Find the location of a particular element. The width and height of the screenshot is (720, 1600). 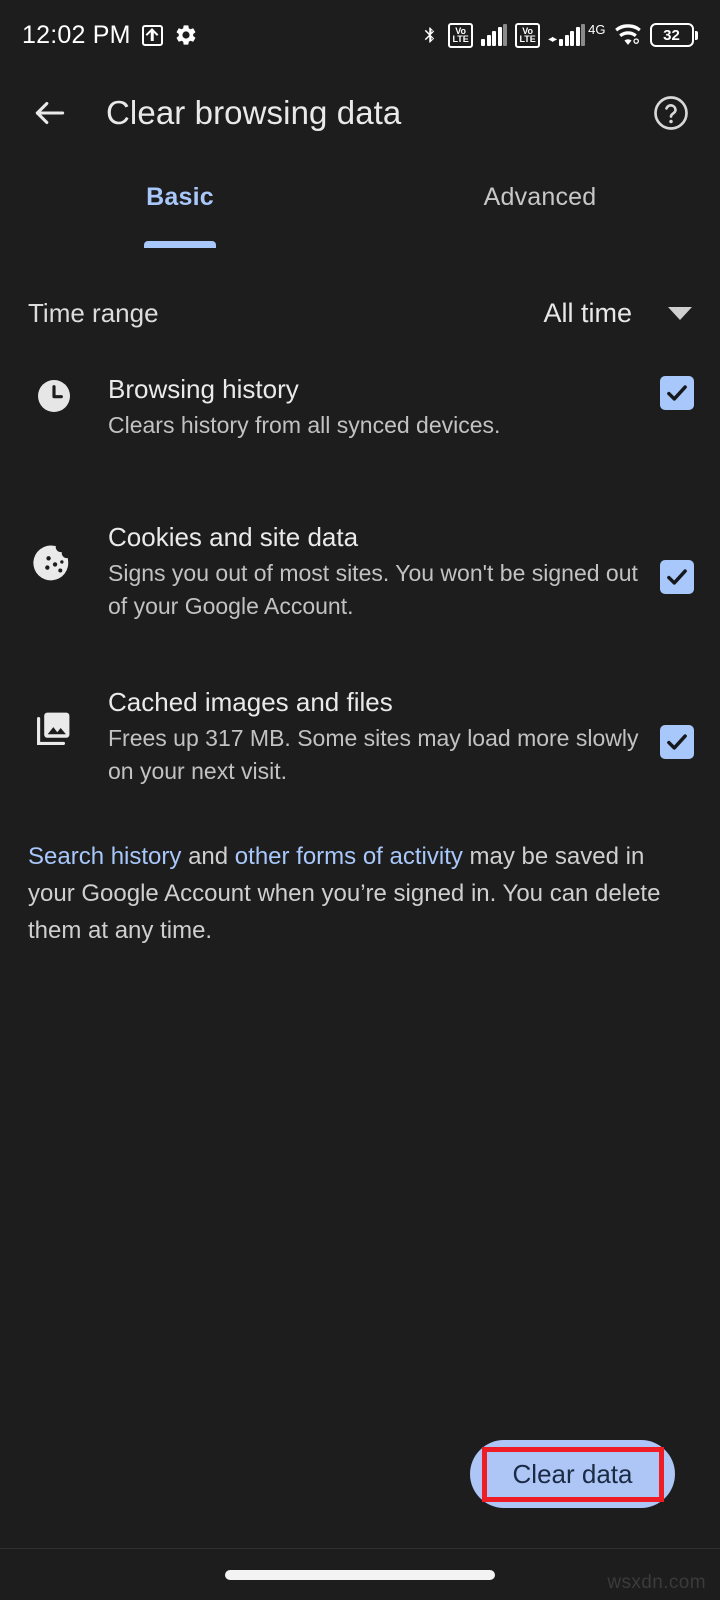

cookie-icon is located at coordinates (54, 552).